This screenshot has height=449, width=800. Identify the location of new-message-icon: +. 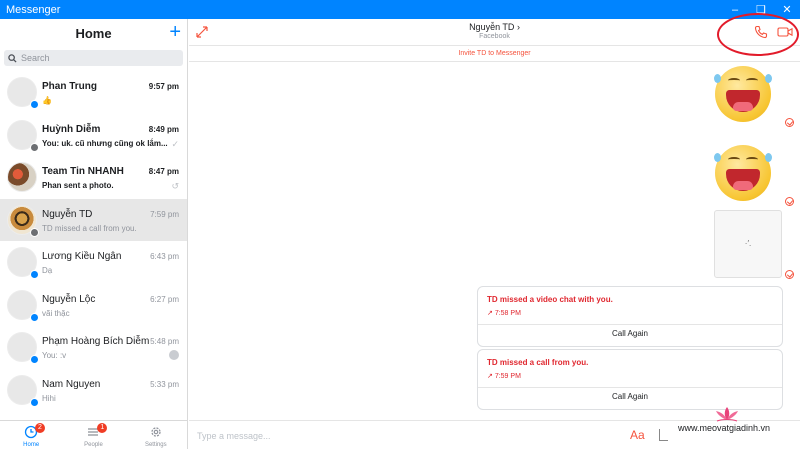
(175, 32).